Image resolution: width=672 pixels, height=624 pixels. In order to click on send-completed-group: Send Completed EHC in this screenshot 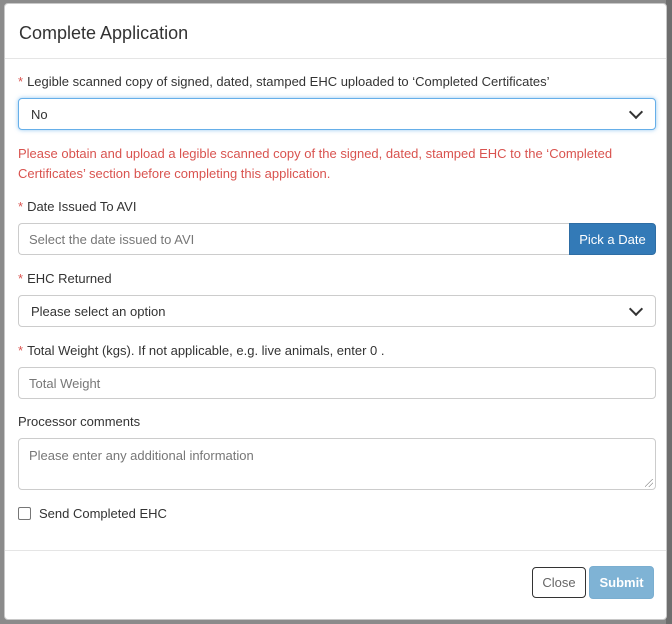, I will do `click(337, 513)`.